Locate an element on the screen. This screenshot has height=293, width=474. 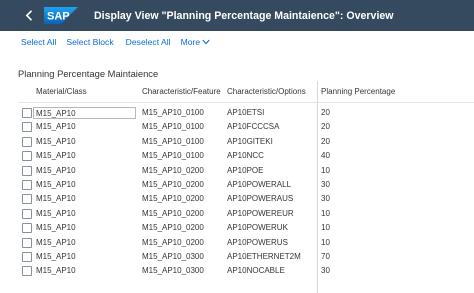
cell-planning-percentage: 70 is located at coordinates (325, 256).